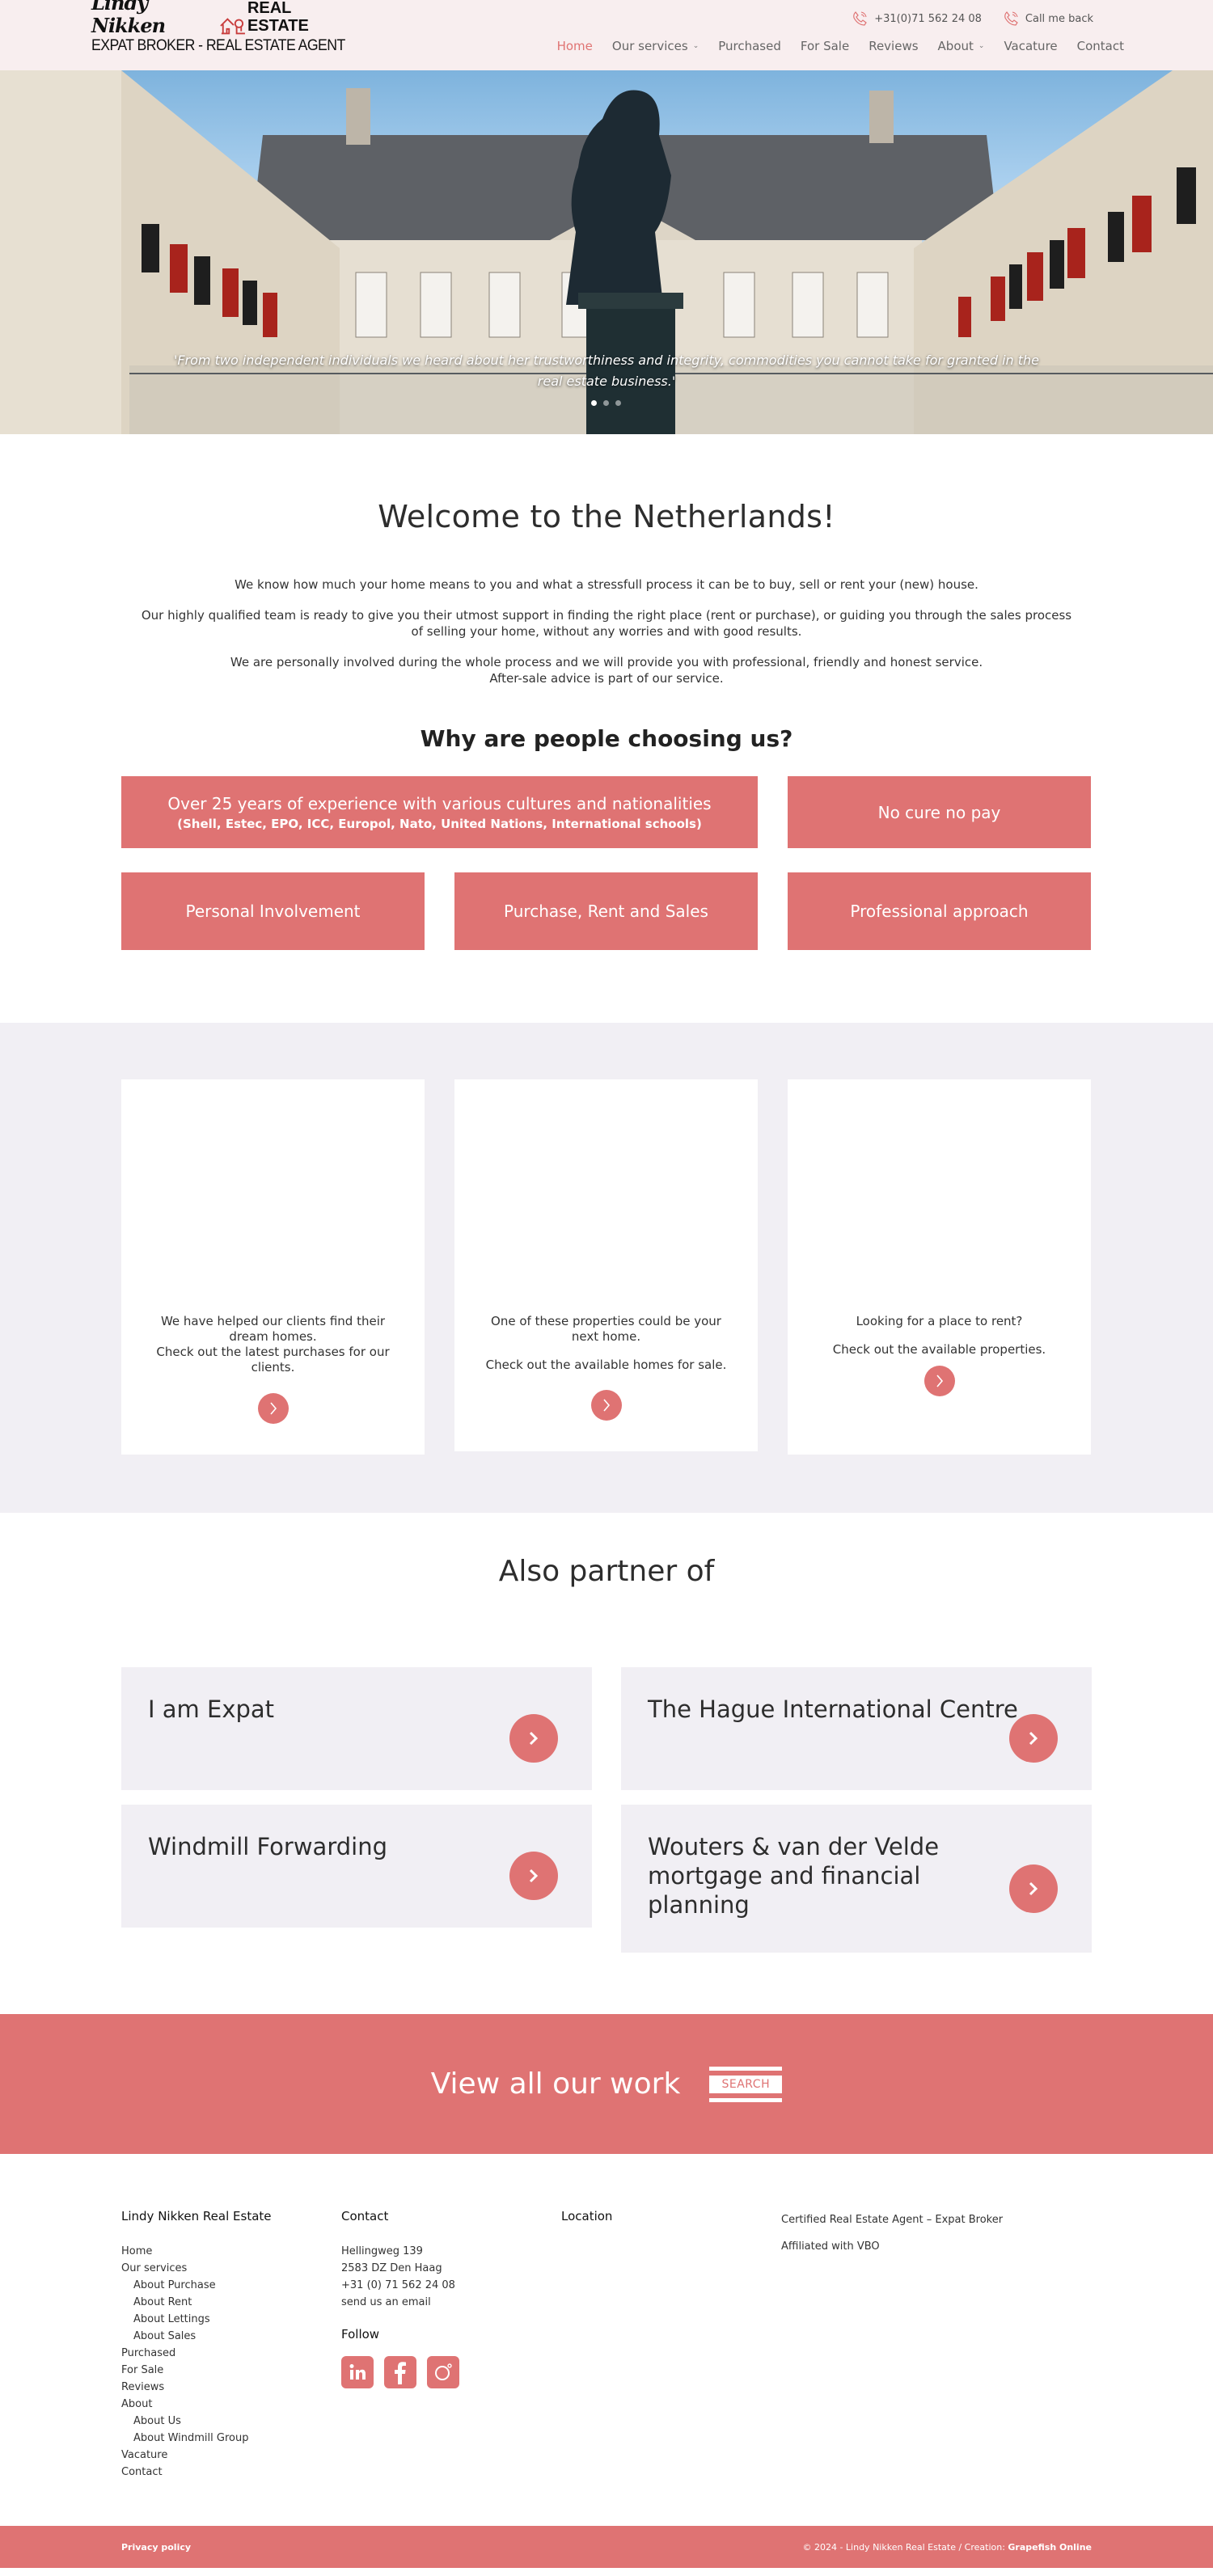 Image resolution: width=1213 pixels, height=2576 pixels. Describe the element at coordinates (231, 2404) in the screenshot. I see `footer-link: About` at that location.